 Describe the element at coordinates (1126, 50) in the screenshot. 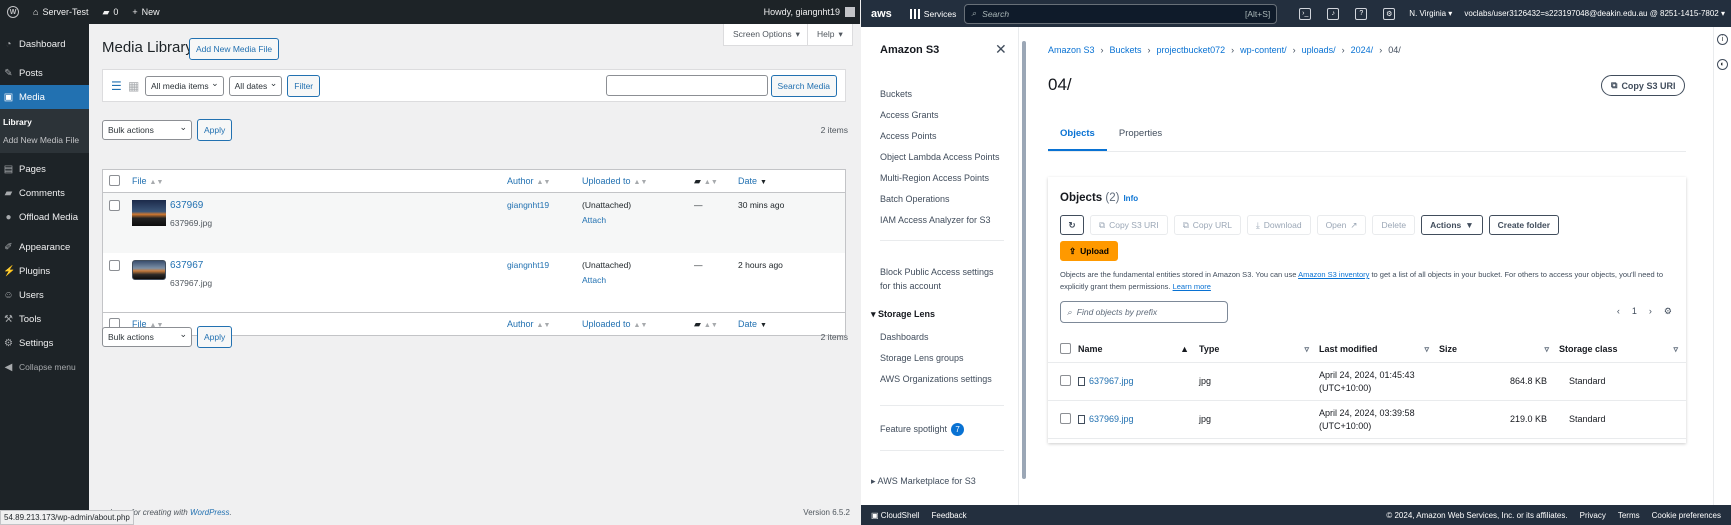

I see `crumb-buckets: Buckets` at that location.